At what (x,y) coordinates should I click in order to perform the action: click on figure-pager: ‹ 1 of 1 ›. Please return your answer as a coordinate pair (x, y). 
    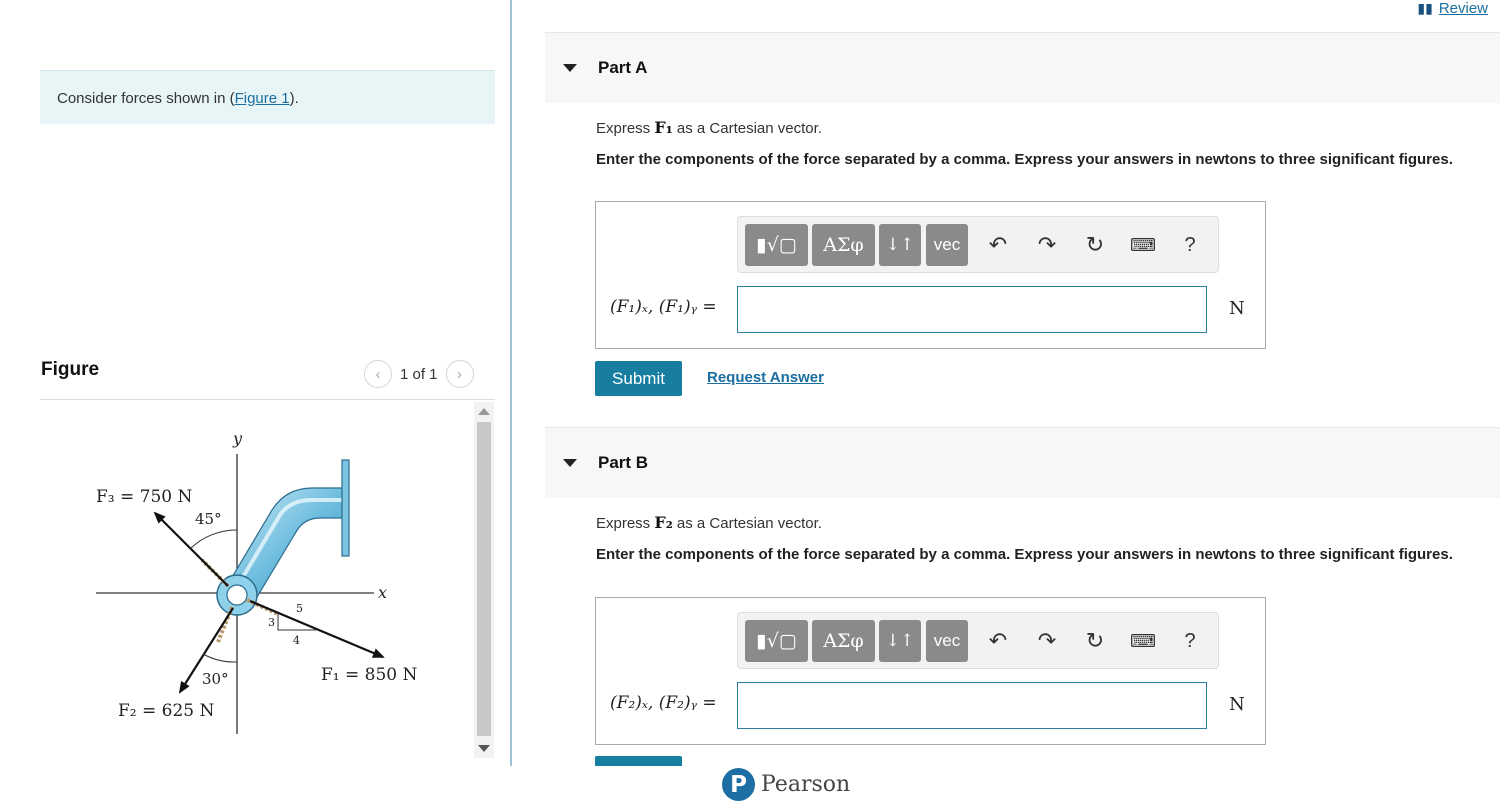
    Looking at the image, I should click on (419, 374).